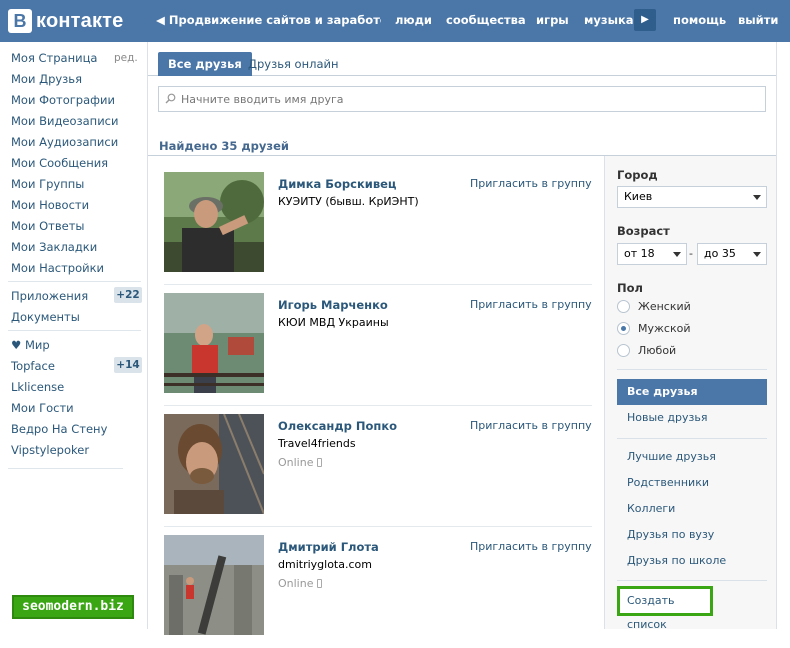  Describe the element at coordinates (47, 184) in the screenshot. I see `sidebar-item-groups: Мои Группы` at that location.